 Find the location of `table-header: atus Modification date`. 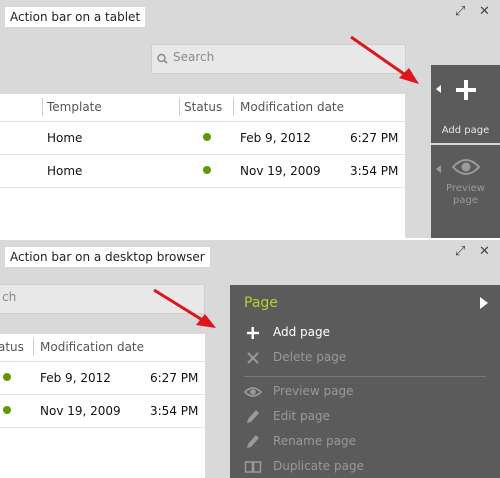

table-header: atus Modification date is located at coordinates (102, 348).